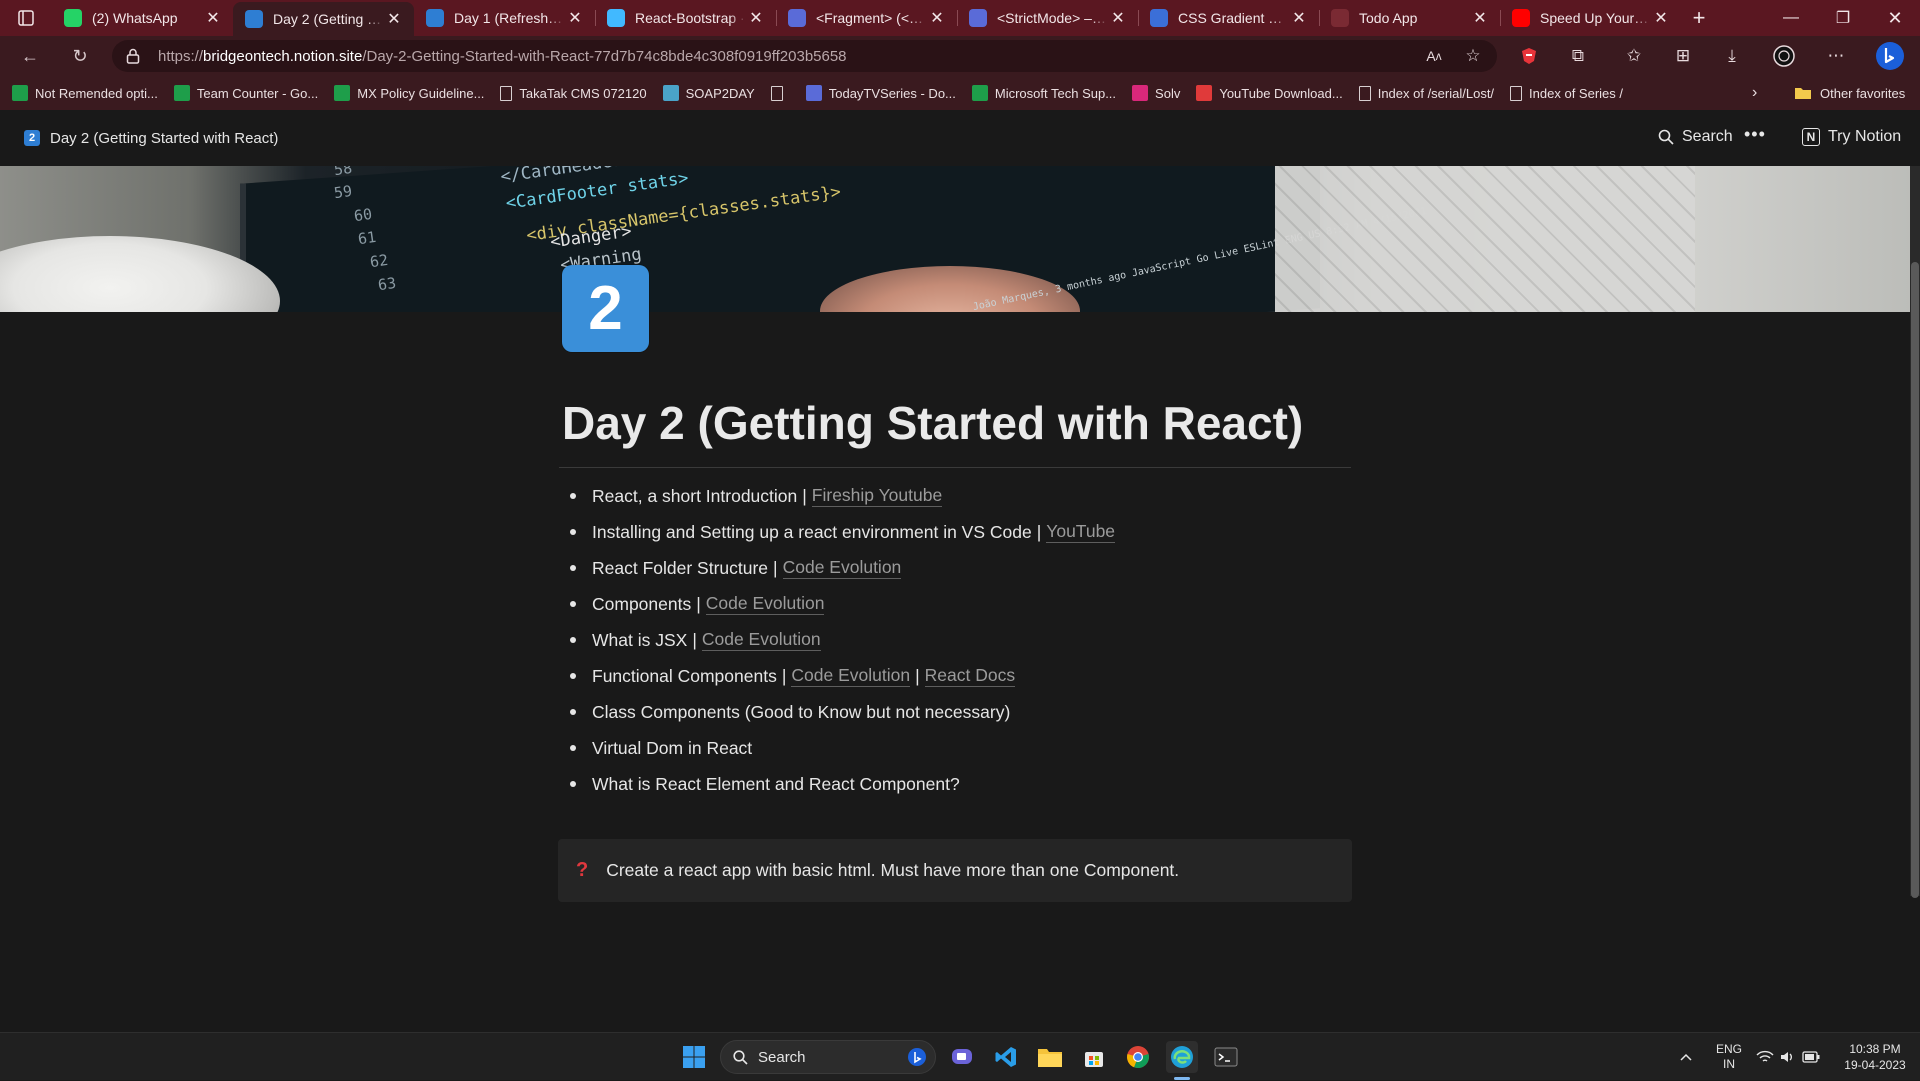 The height and width of the screenshot is (1081, 1920). I want to click on settings-more-button: ⋯, so click(1836, 56).